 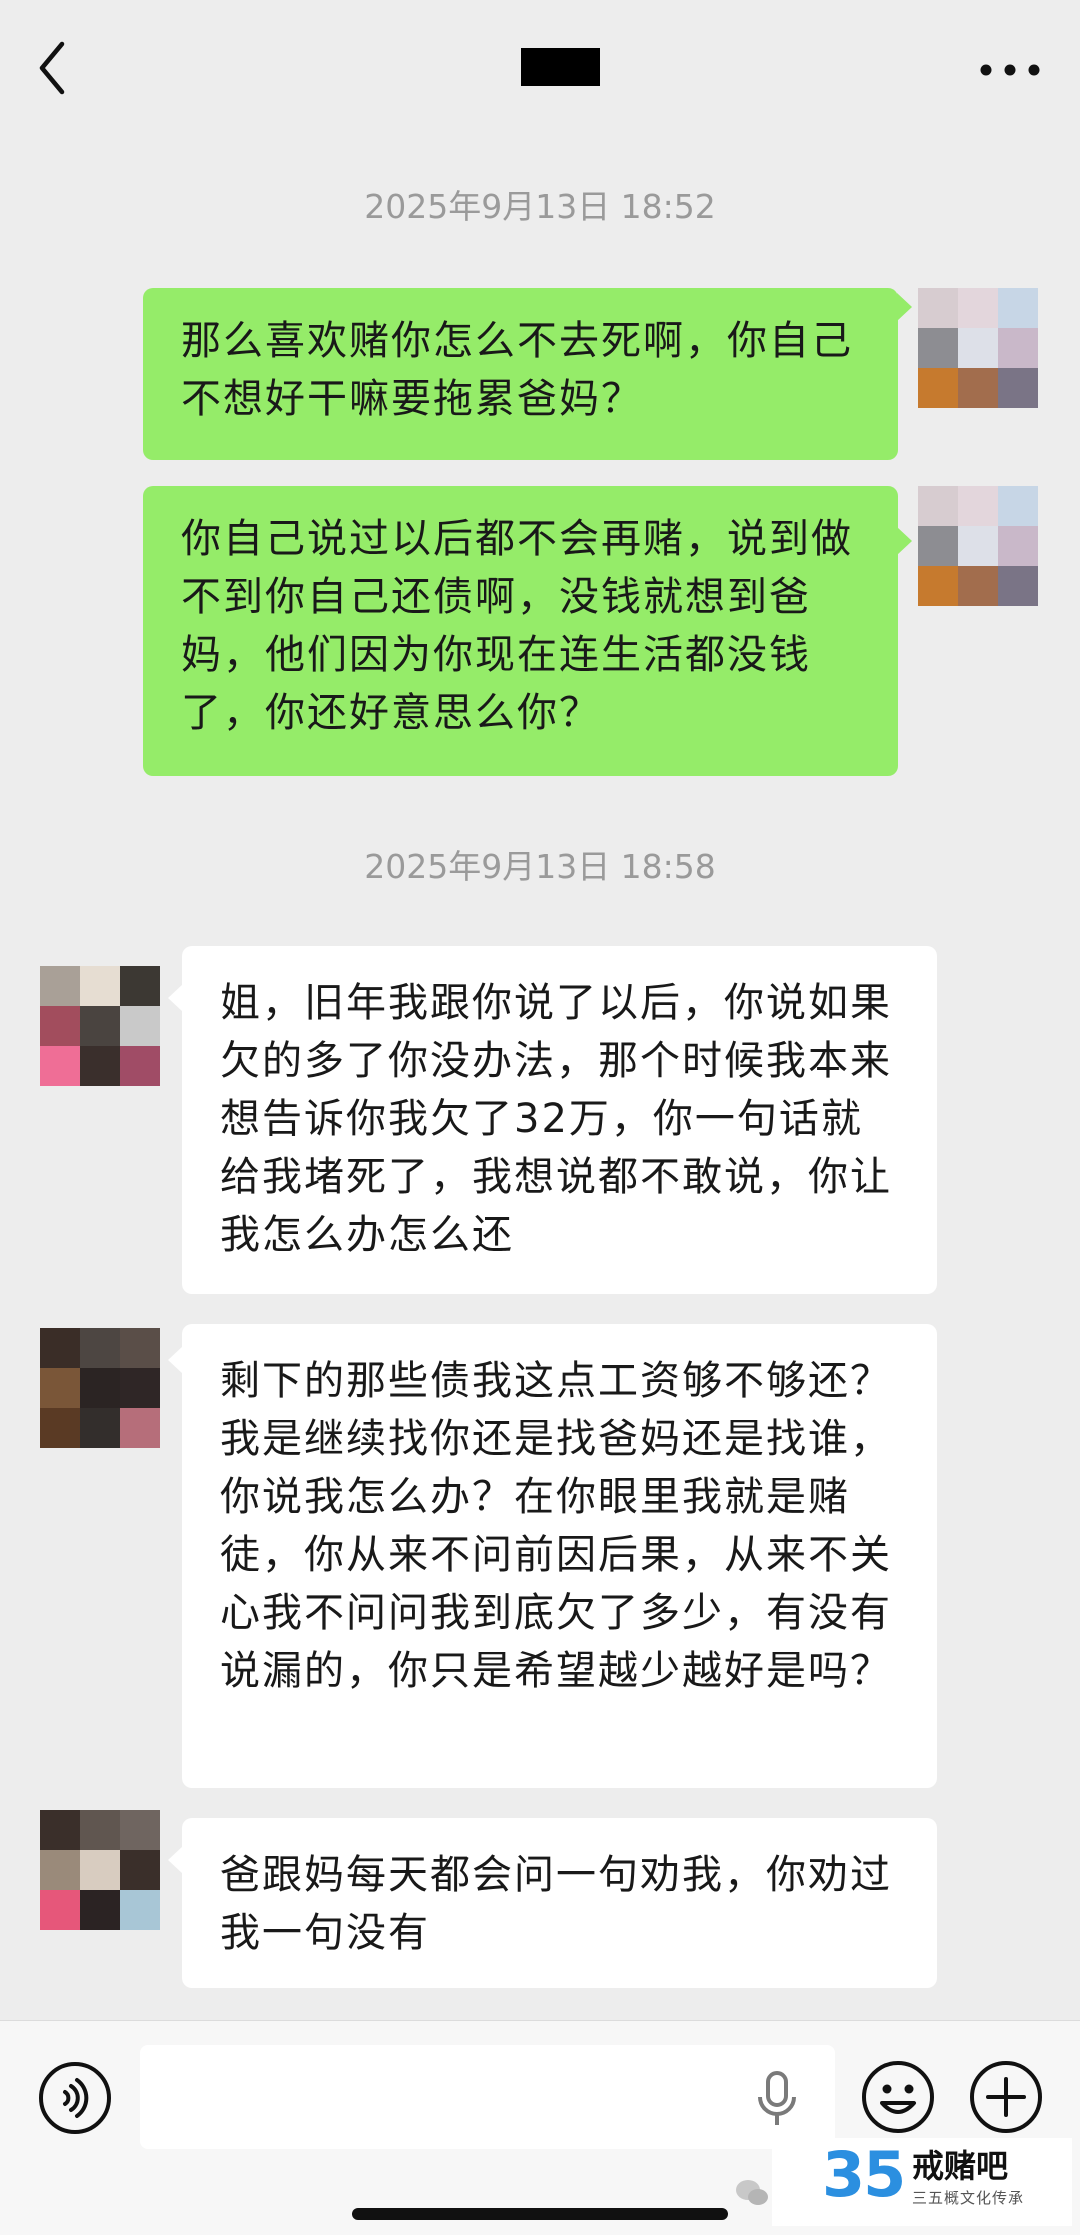 I want to click on emoji-icon, so click(x=898, y=2097).